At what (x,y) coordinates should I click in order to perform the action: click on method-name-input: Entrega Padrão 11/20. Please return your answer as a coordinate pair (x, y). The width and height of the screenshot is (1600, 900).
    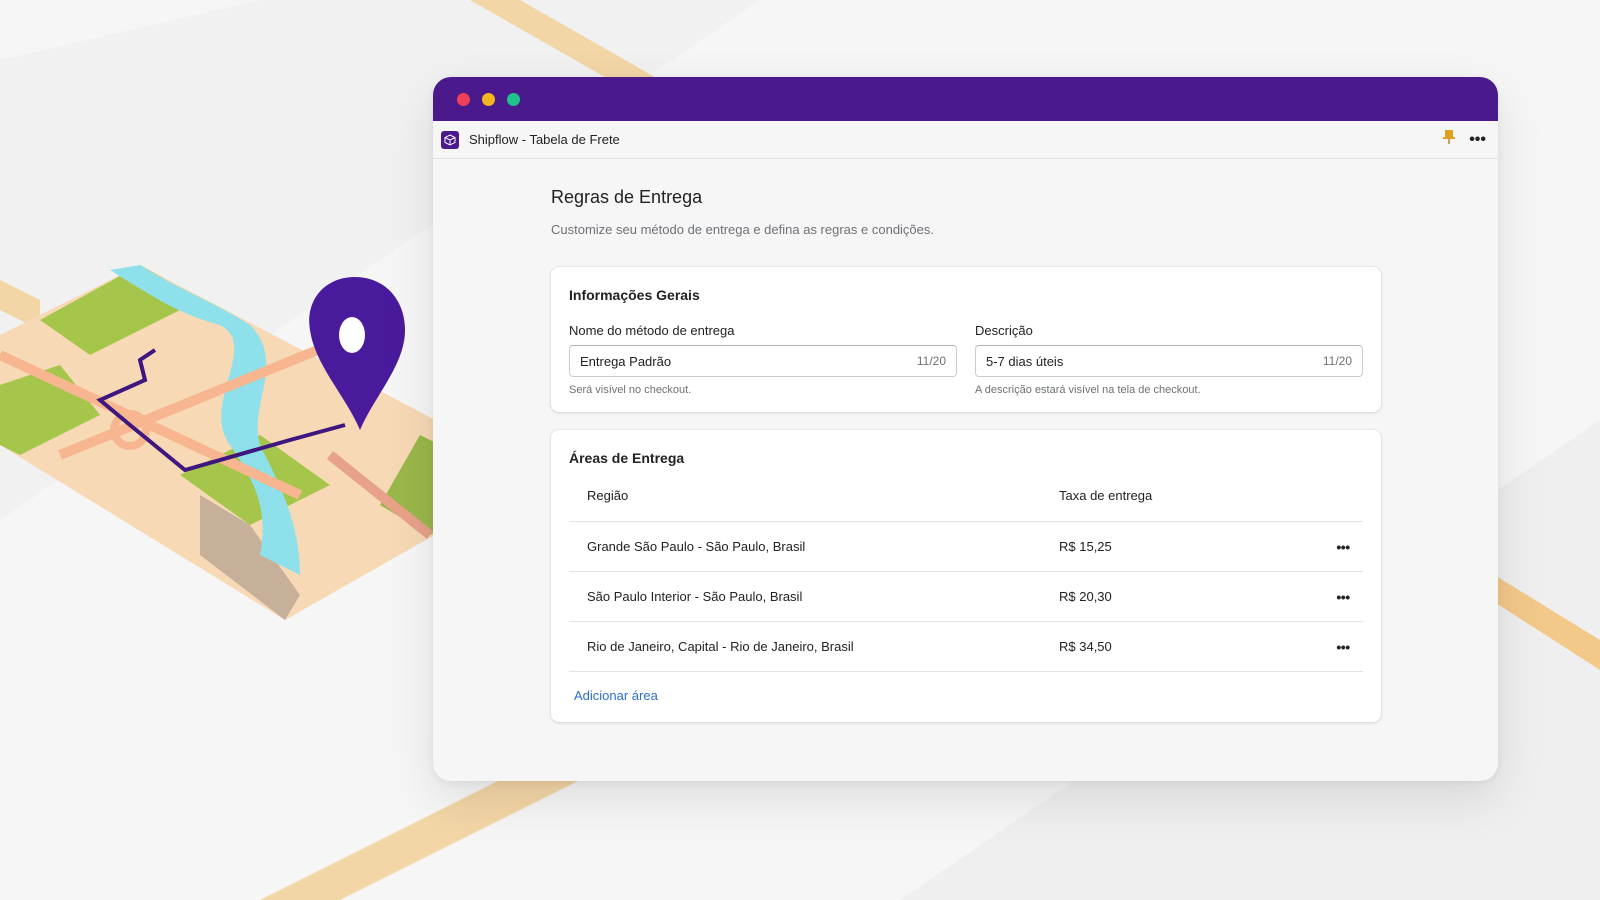
    Looking at the image, I should click on (763, 361).